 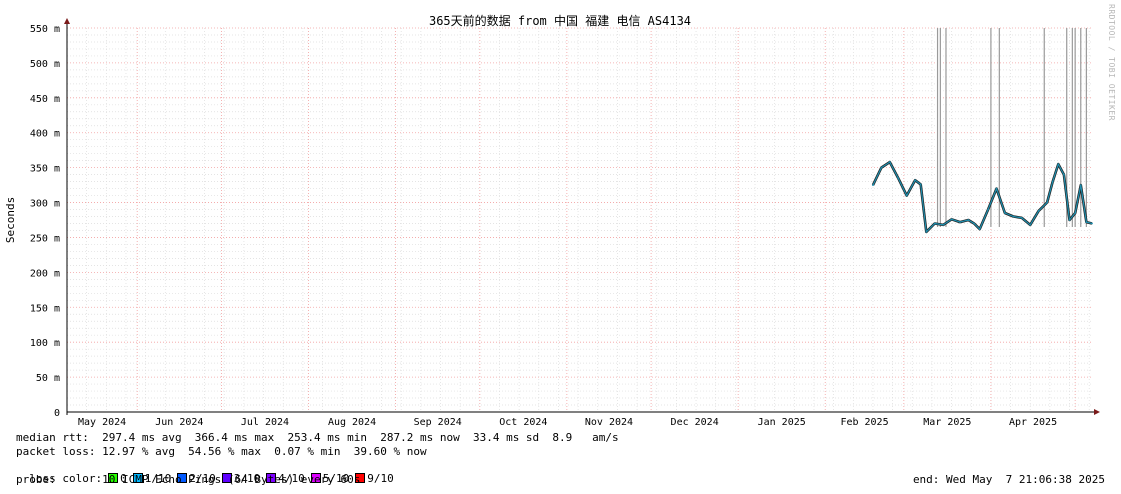 What do you see at coordinates (695, 422) in the screenshot?
I see `x-tick-label: Dec 2024` at bounding box center [695, 422].